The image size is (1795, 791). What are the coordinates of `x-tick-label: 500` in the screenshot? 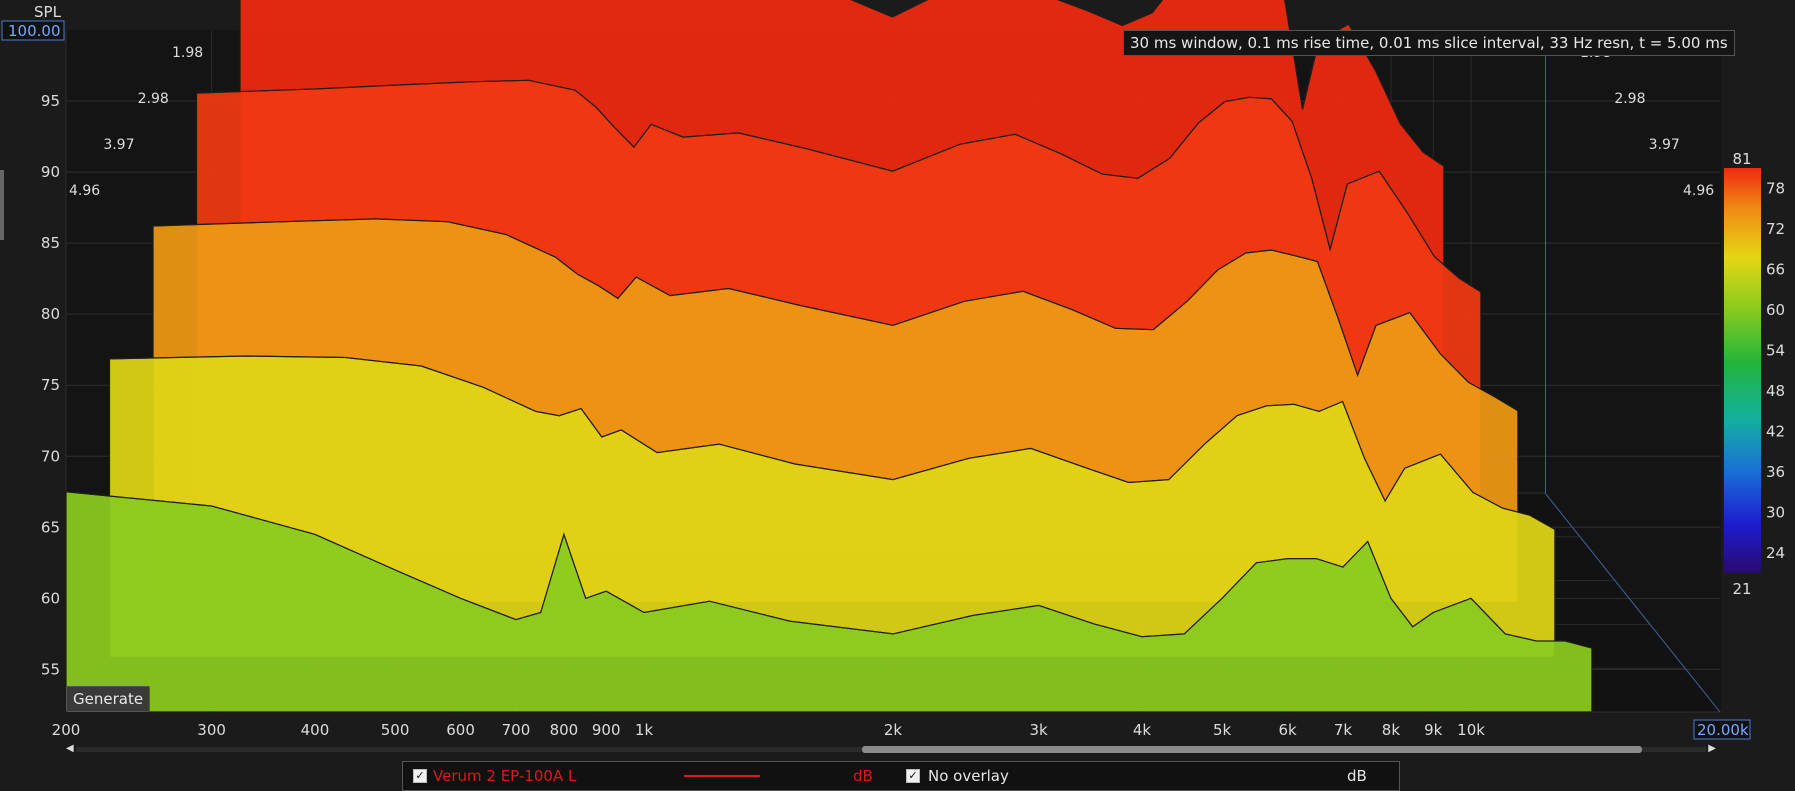 It's located at (395, 730).